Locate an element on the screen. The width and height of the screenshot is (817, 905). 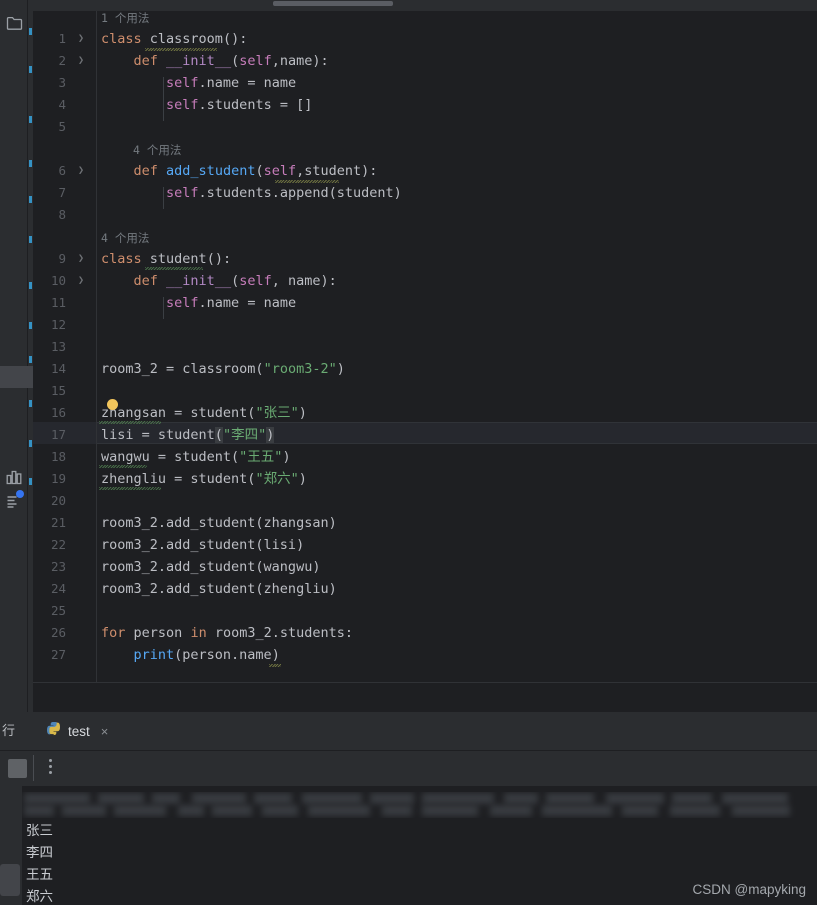
code-line-21: room3_2.add_student(zhangsan) is located at coordinates (219, 523).